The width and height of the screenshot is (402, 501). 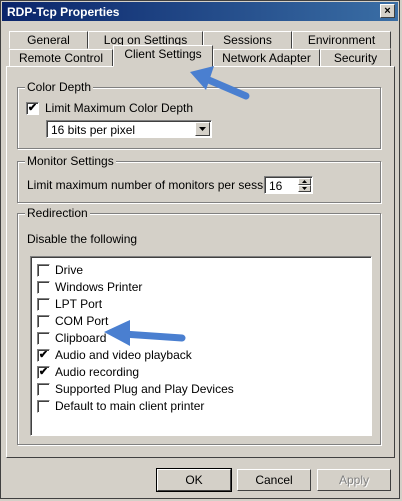 I want to click on color-depth-select: 16 bits per pixel, so click(x=129, y=129).